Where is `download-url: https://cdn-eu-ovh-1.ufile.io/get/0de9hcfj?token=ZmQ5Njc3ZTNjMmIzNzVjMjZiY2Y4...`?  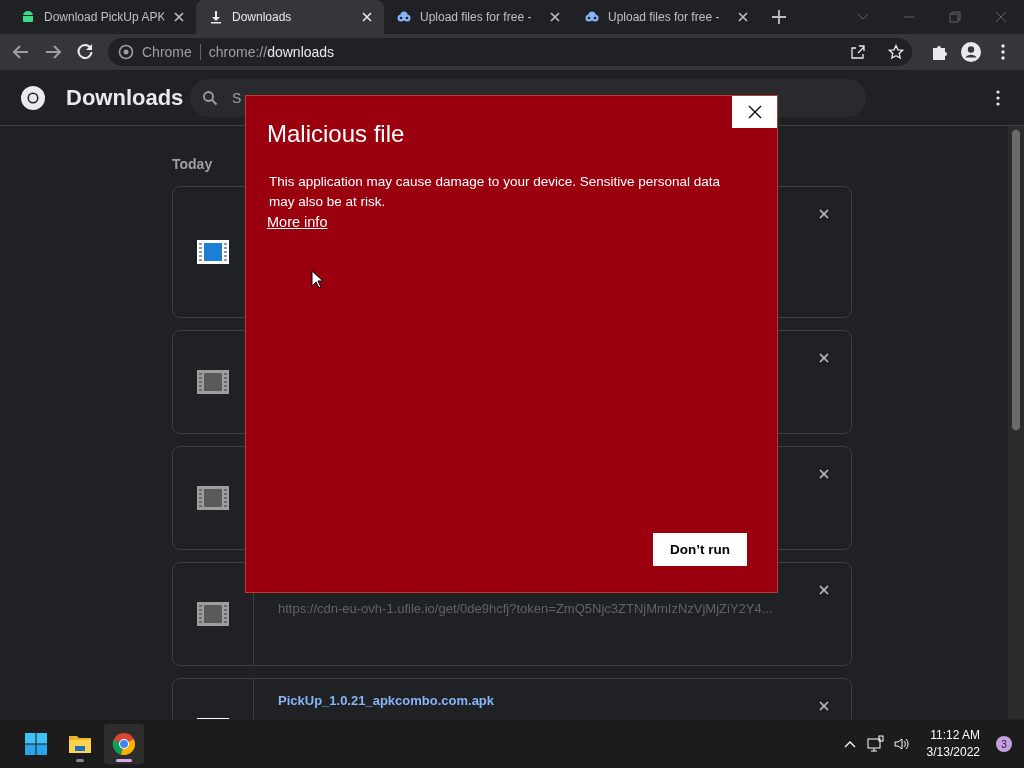
download-url: https://cdn-eu-ovh-1.ufile.io/get/0de9hcfj?token=ZmQ5Njc3ZTNjMmIzNzVjMjZiY2Y4... is located at coordinates (526, 608).